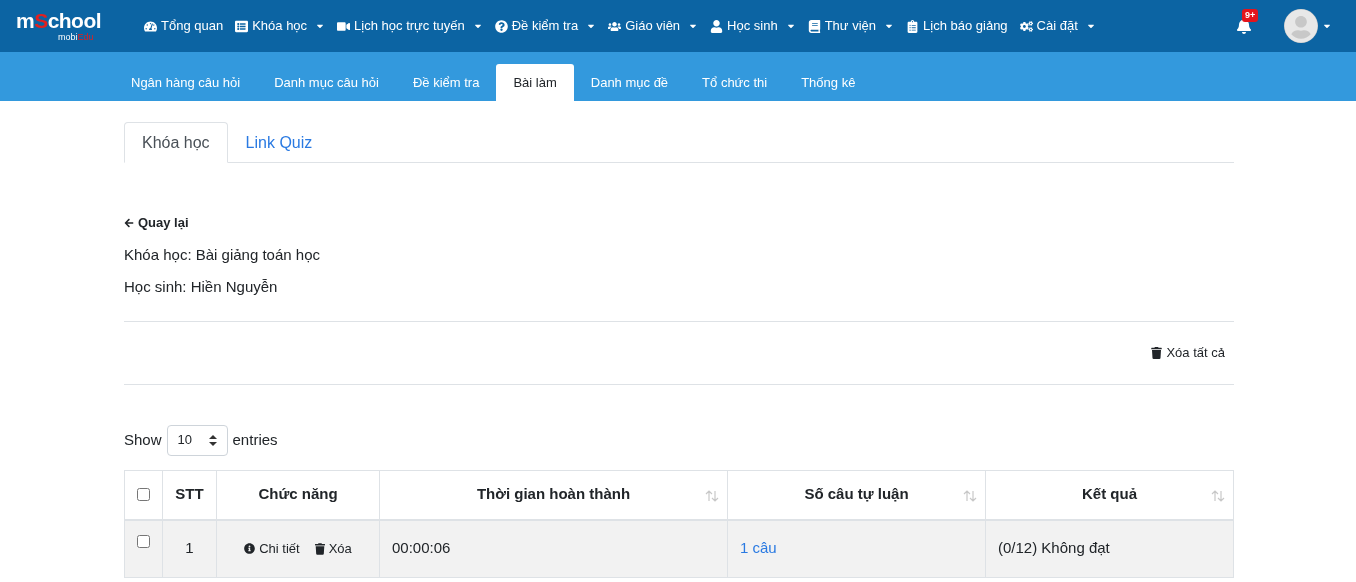  What do you see at coordinates (410, 26) in the screenshot?
I see `nav-link: Lịch học trực tuyến` at bounding box center [410, 26].